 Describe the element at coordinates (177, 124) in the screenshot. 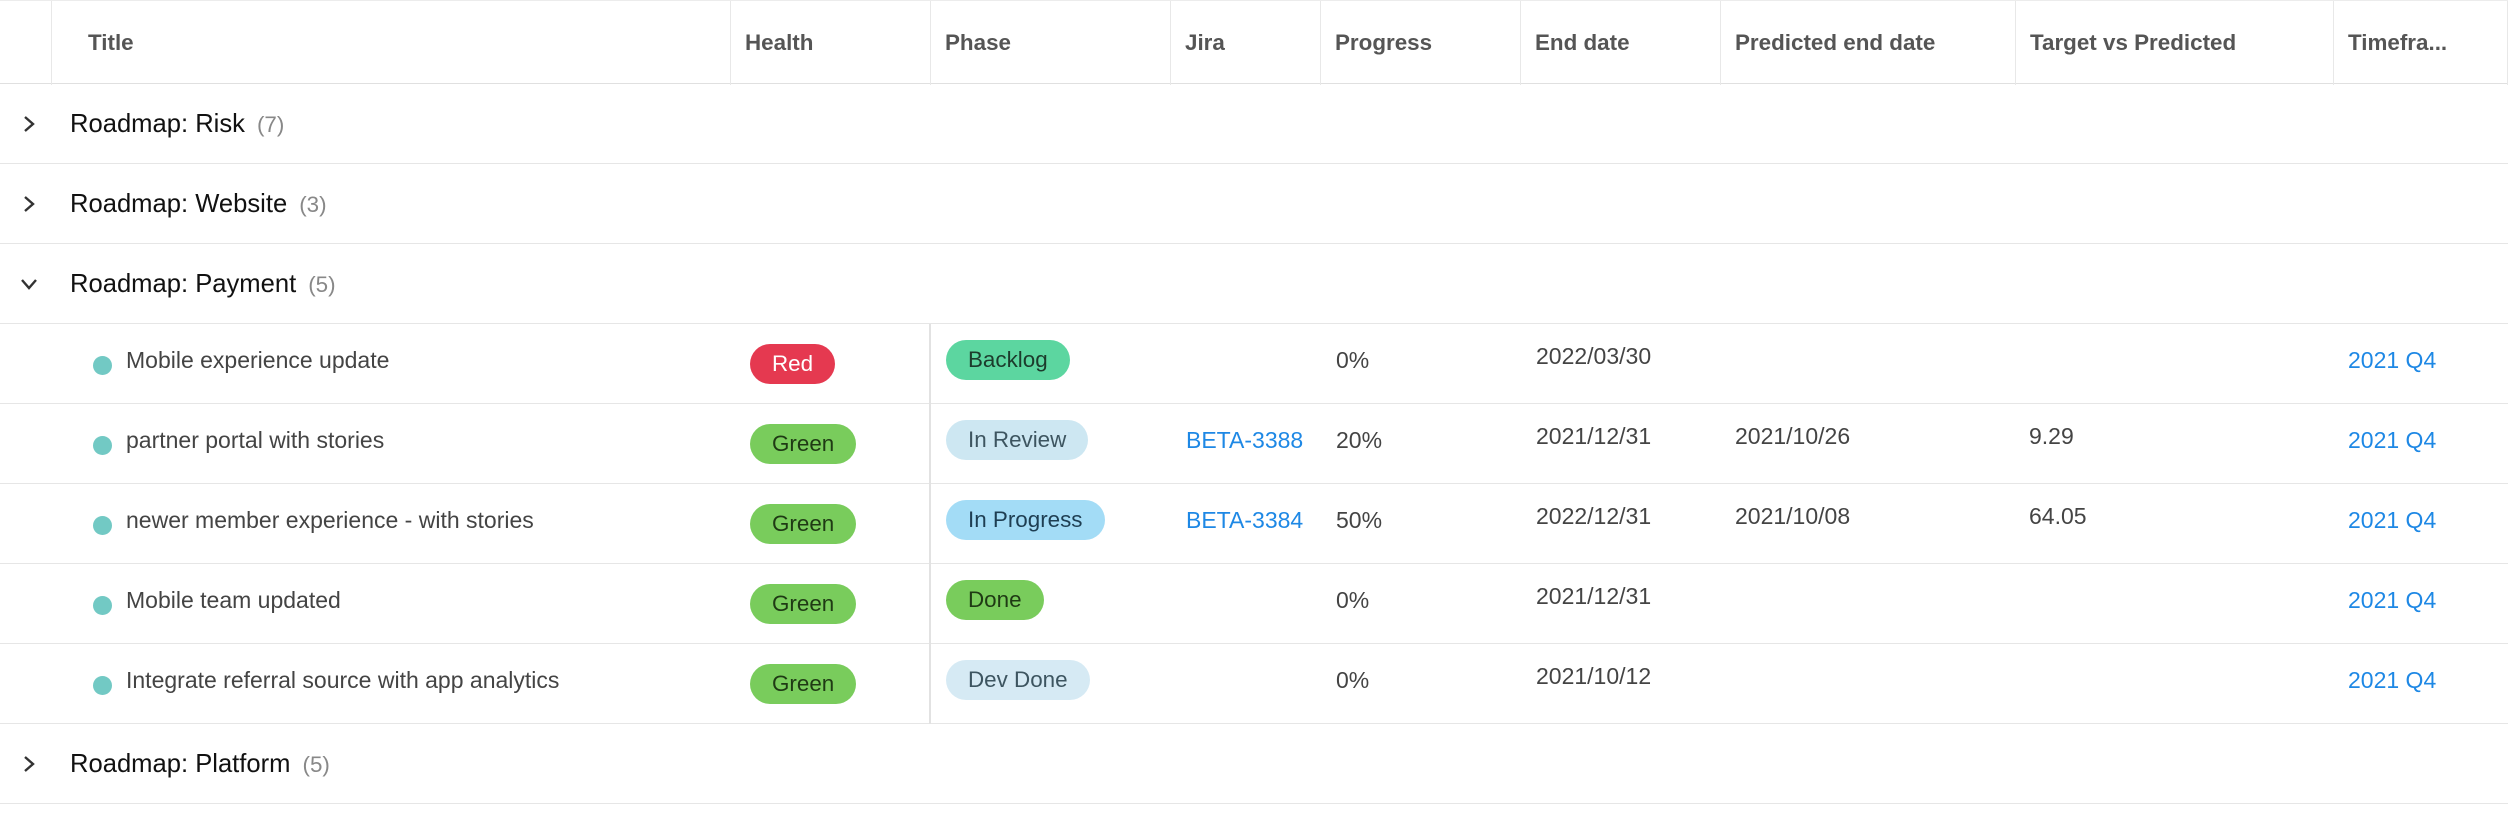

I see `group-title: Roadmap: Risk (7)` at that location.